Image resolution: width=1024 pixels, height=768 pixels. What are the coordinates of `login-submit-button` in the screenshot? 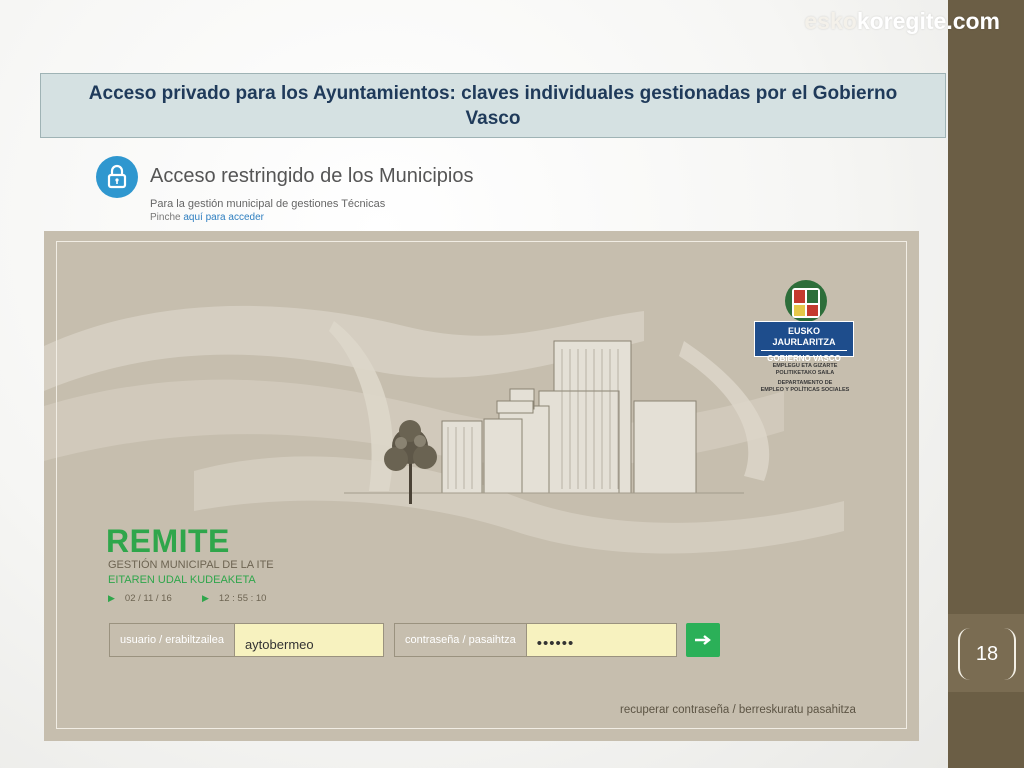 It's located at (703, 640).